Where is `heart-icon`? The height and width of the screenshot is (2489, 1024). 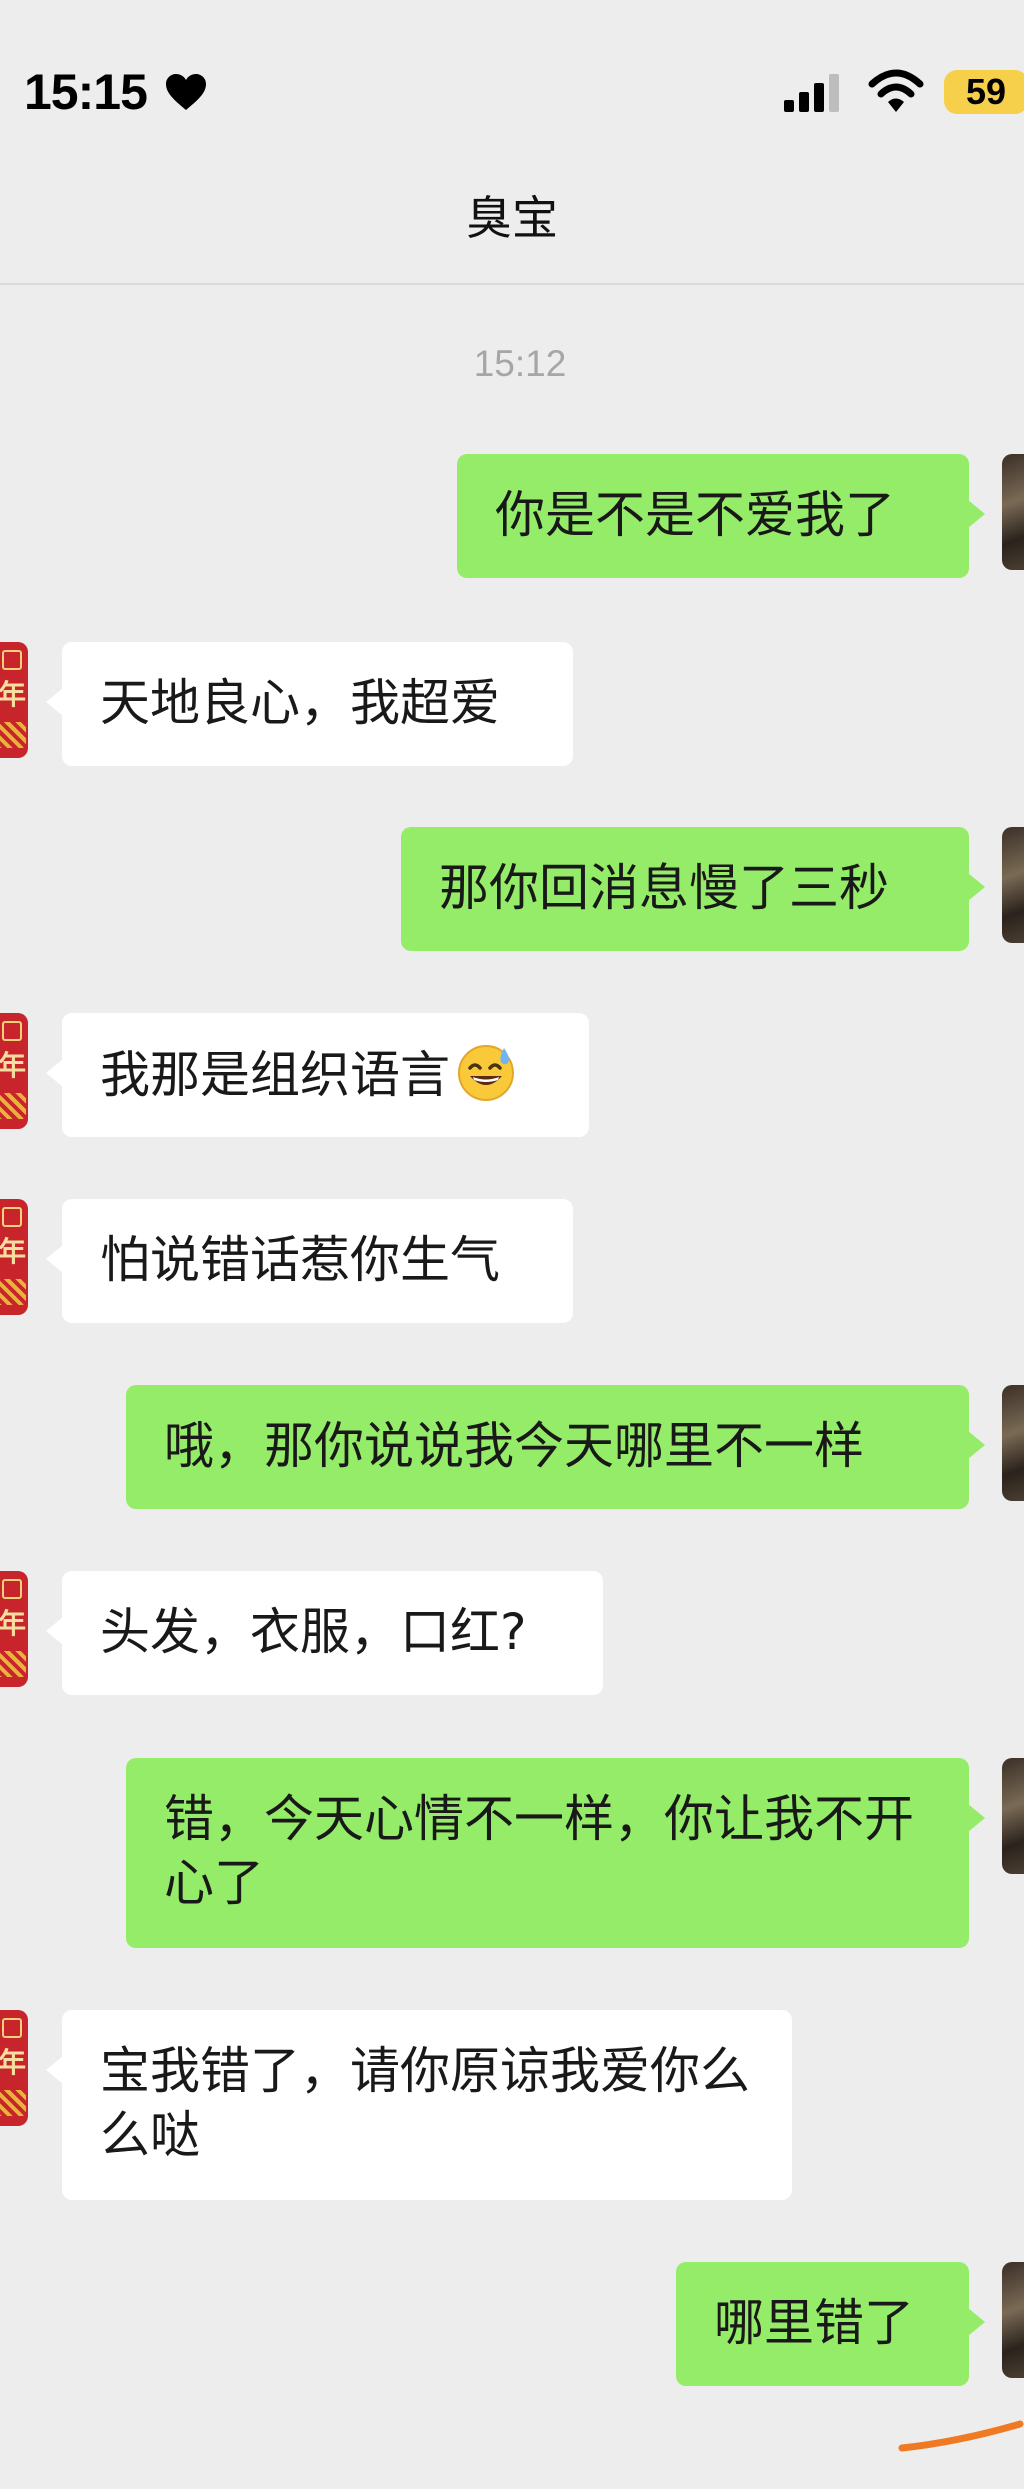 heart-icon is located at coordinates (186, 92).